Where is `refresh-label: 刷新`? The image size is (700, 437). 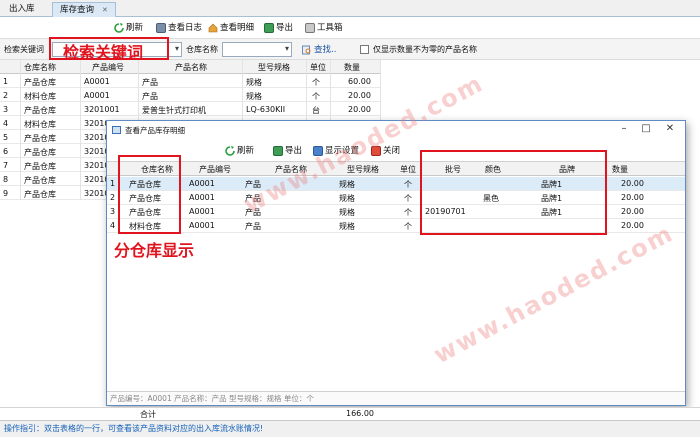 refresh-label: 刷新 is located at coordinates (135, 28).